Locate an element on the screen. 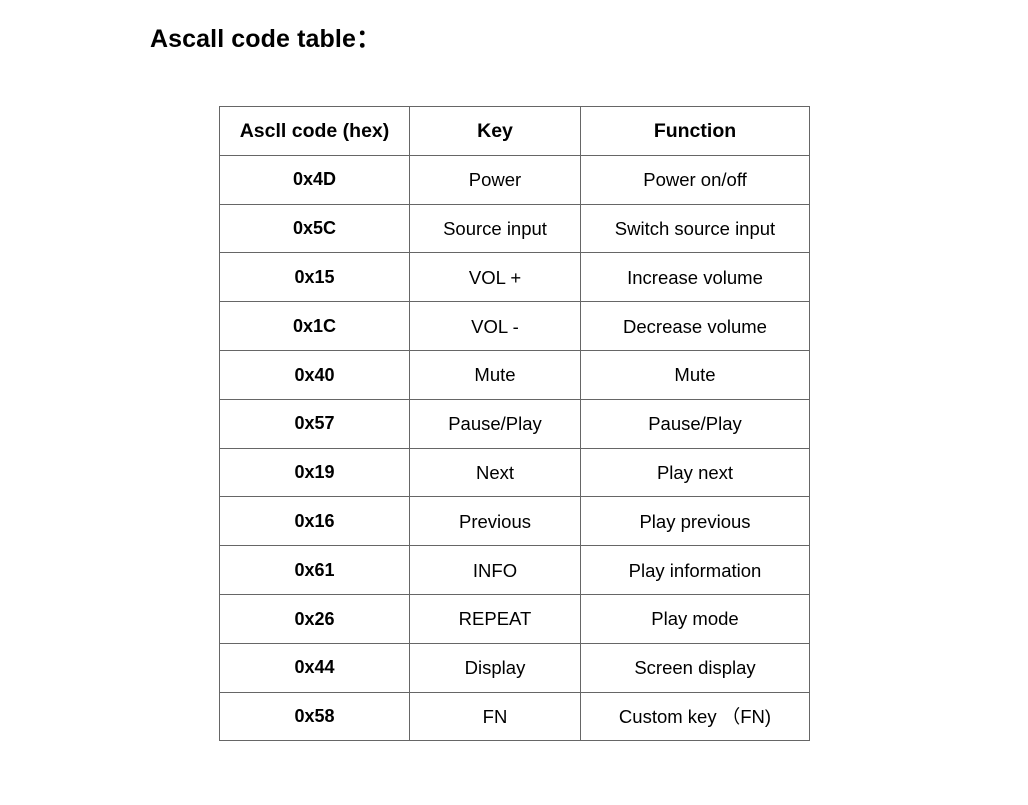 This screenshot has height=805, width=1028. cell-key: VOL - is located at coordinates (495, 326).